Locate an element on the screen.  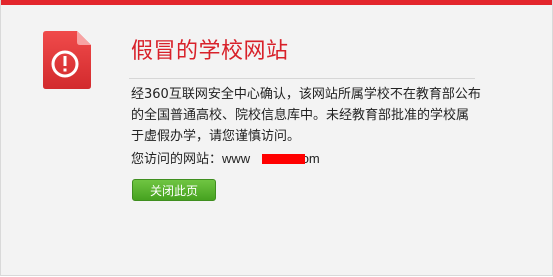
visited-url: www com is located at coordinates (271, 158).